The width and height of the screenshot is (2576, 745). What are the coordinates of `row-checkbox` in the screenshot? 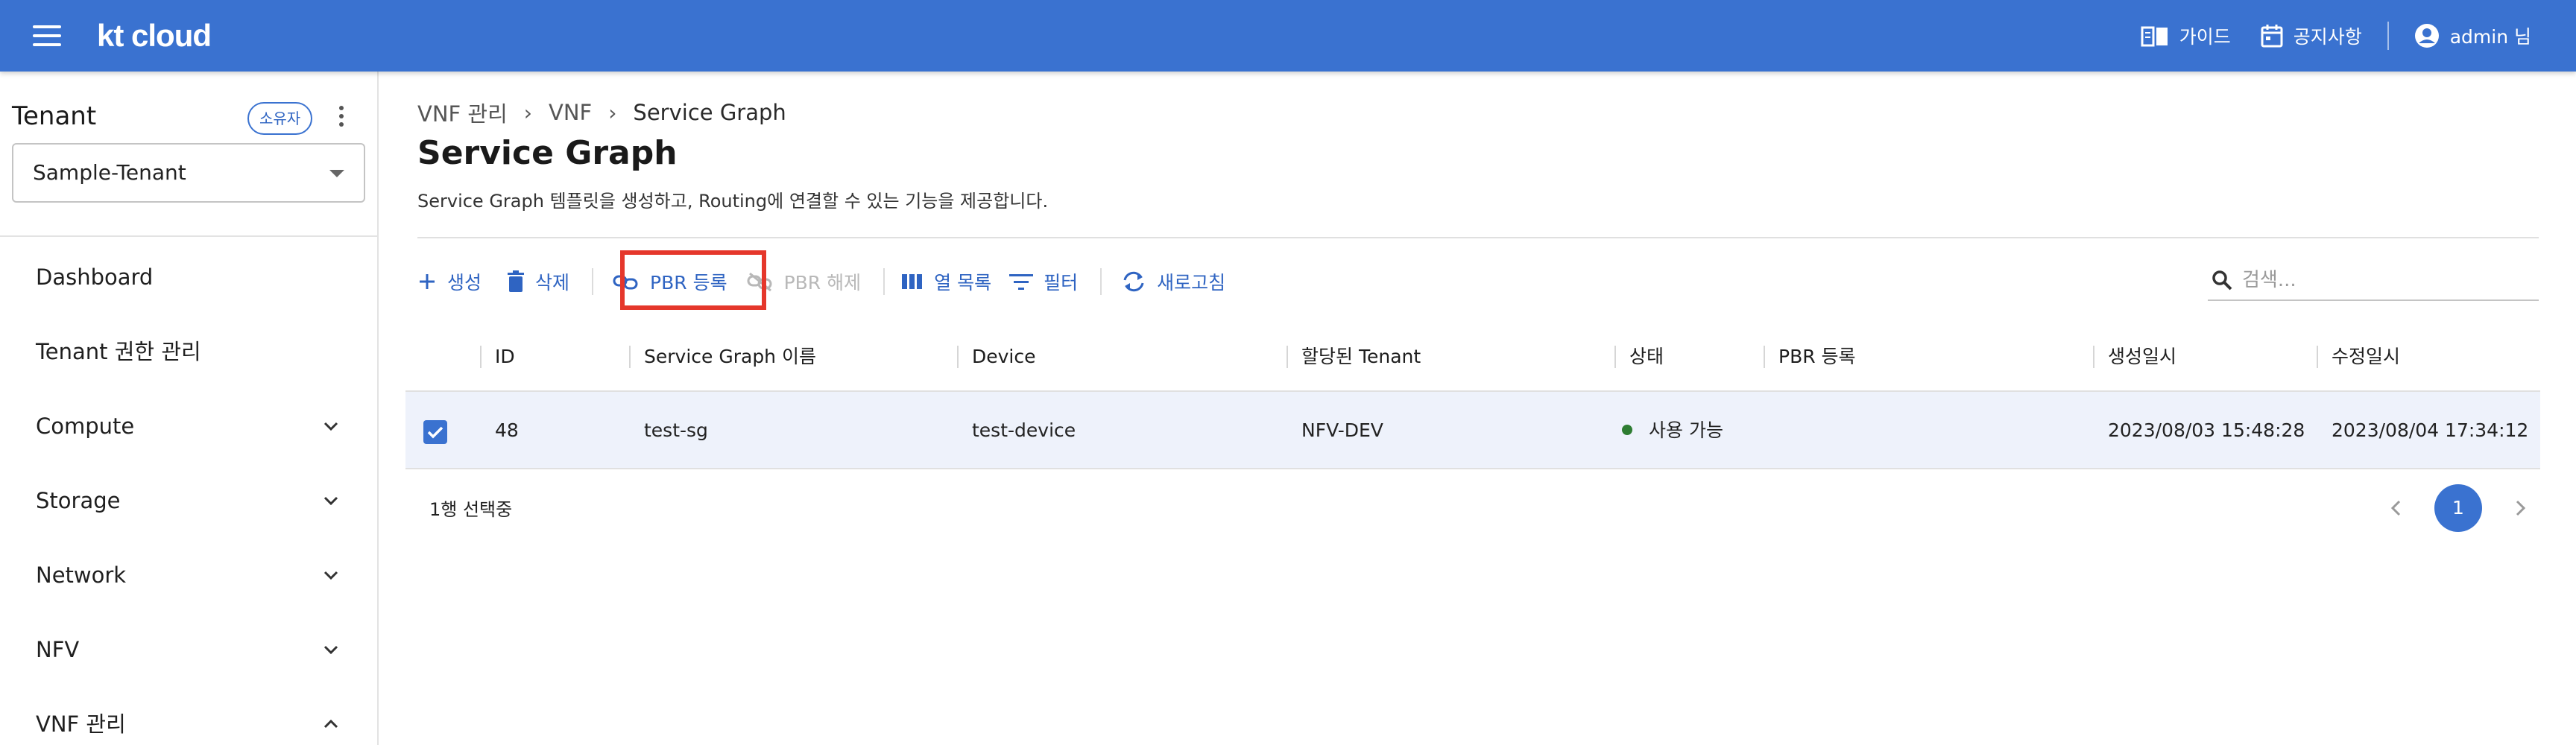 It's located at (435, 432).